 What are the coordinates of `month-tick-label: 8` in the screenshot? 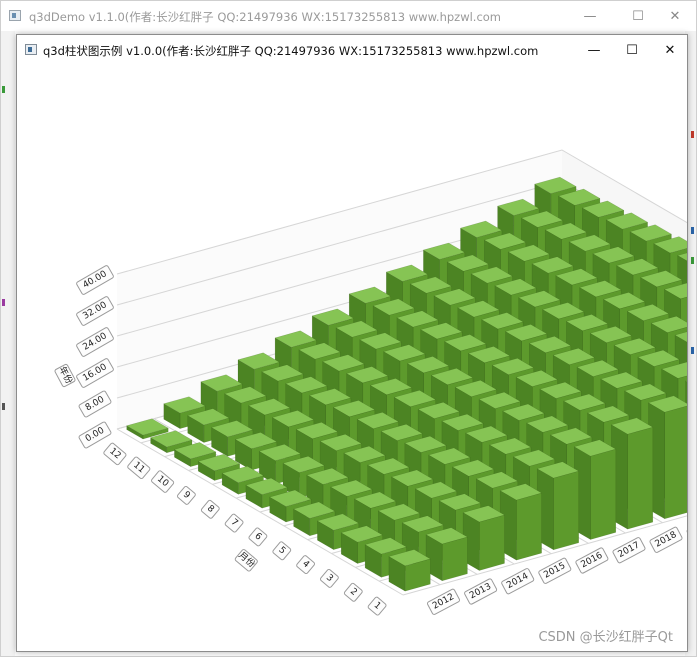 It's located at (210, 509).